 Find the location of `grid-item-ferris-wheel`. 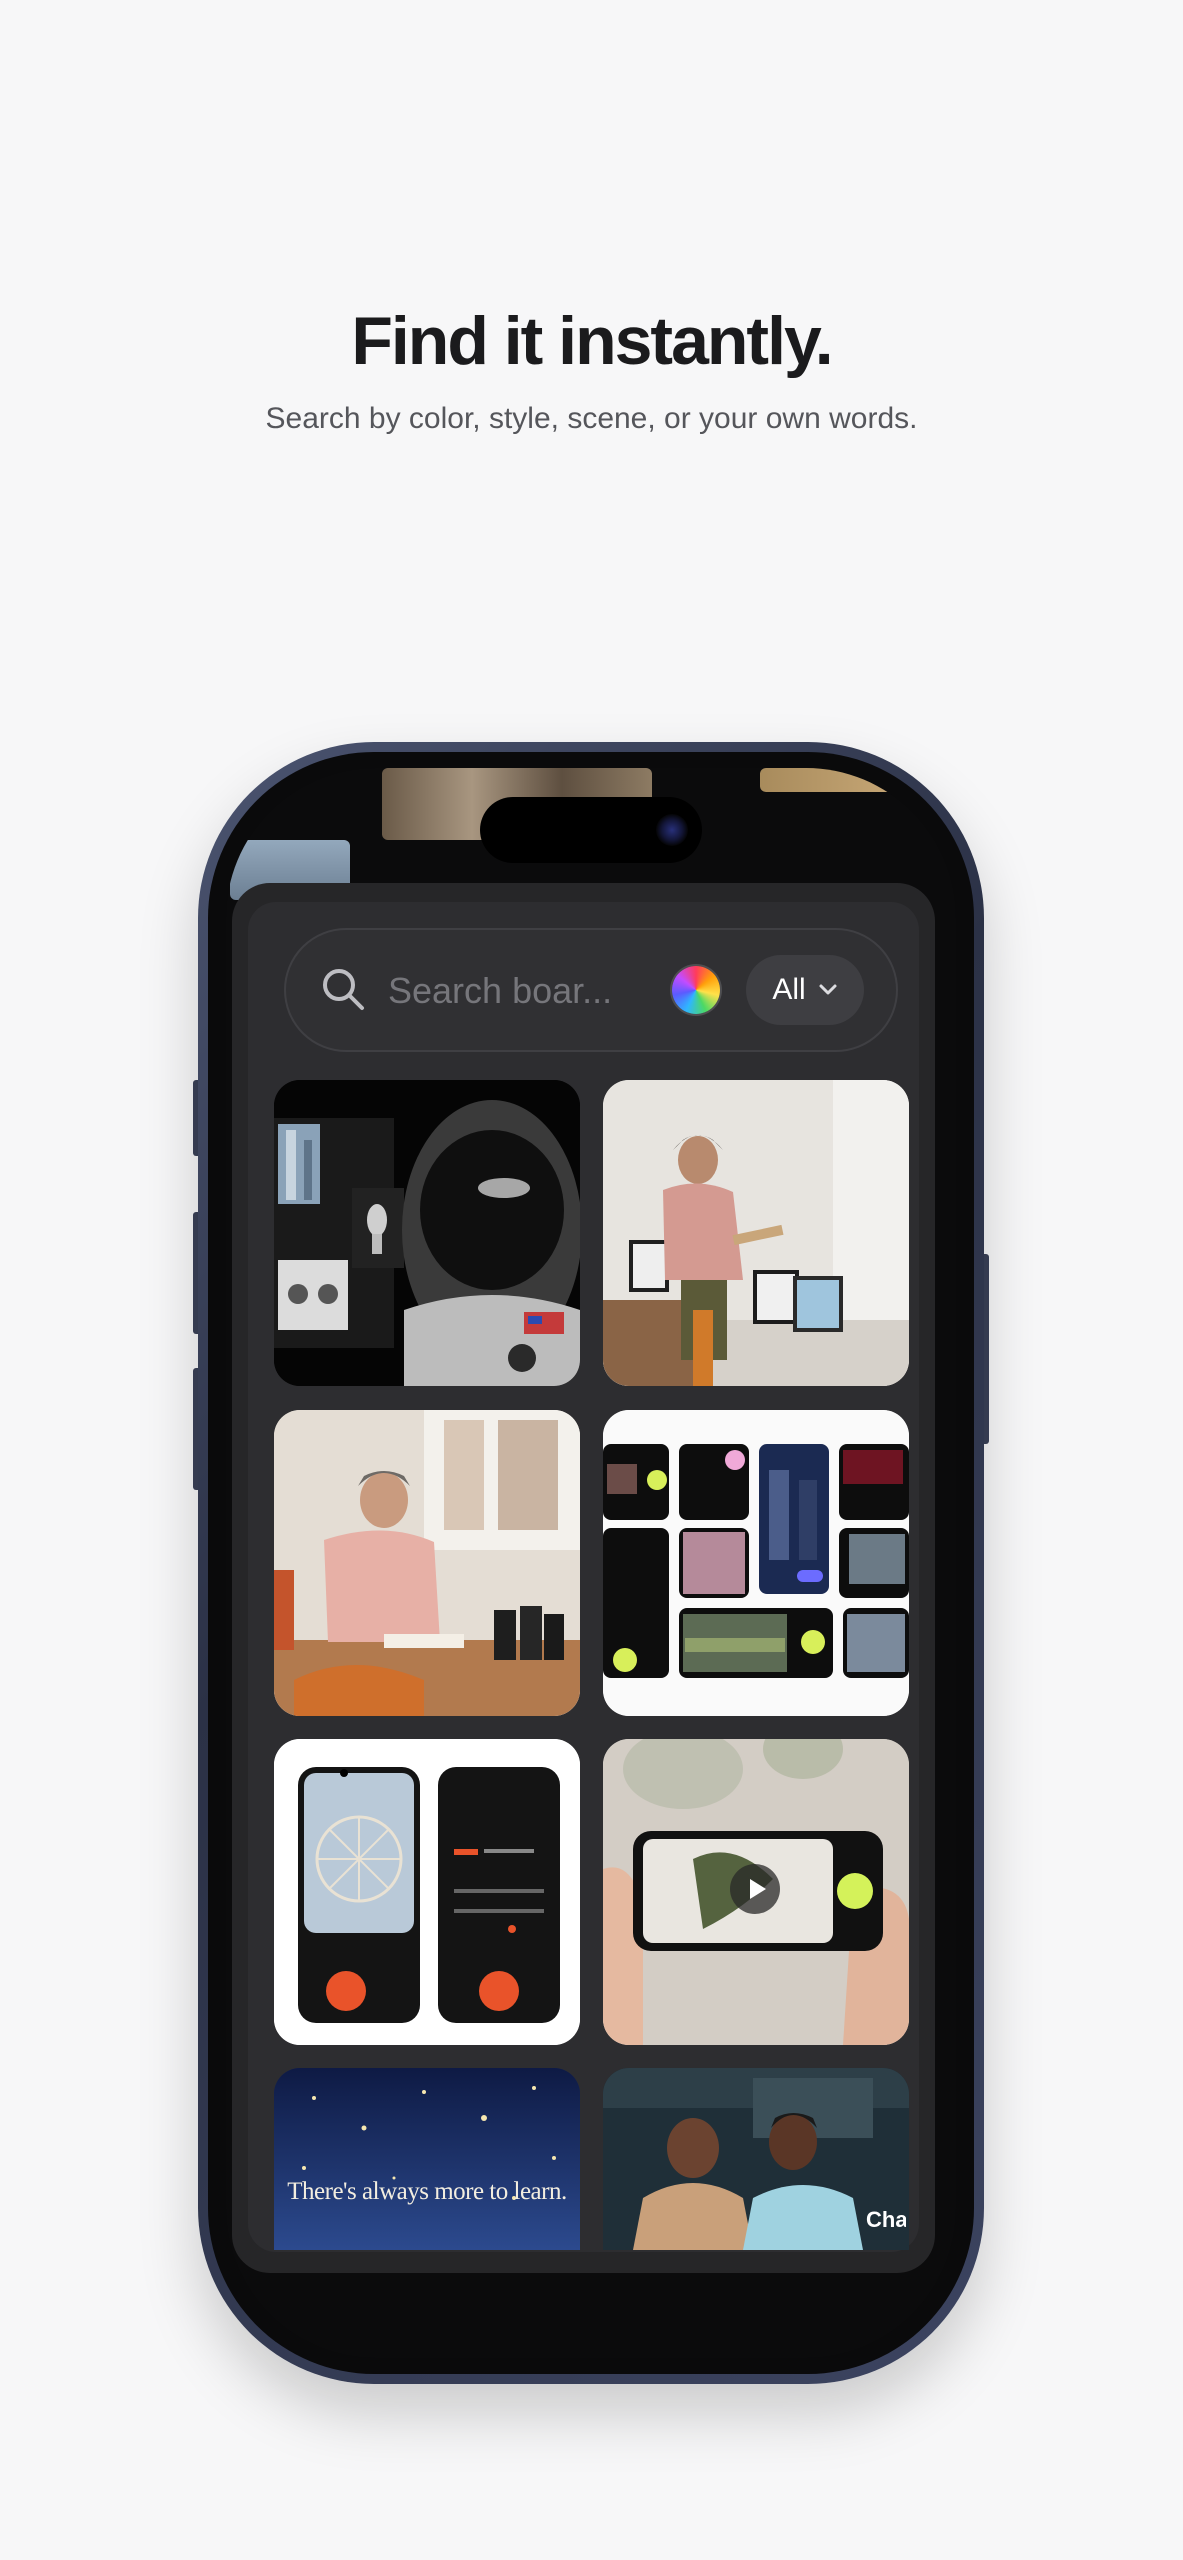

grid-item-ferris-wheel is located at coordinates (427, 1892).